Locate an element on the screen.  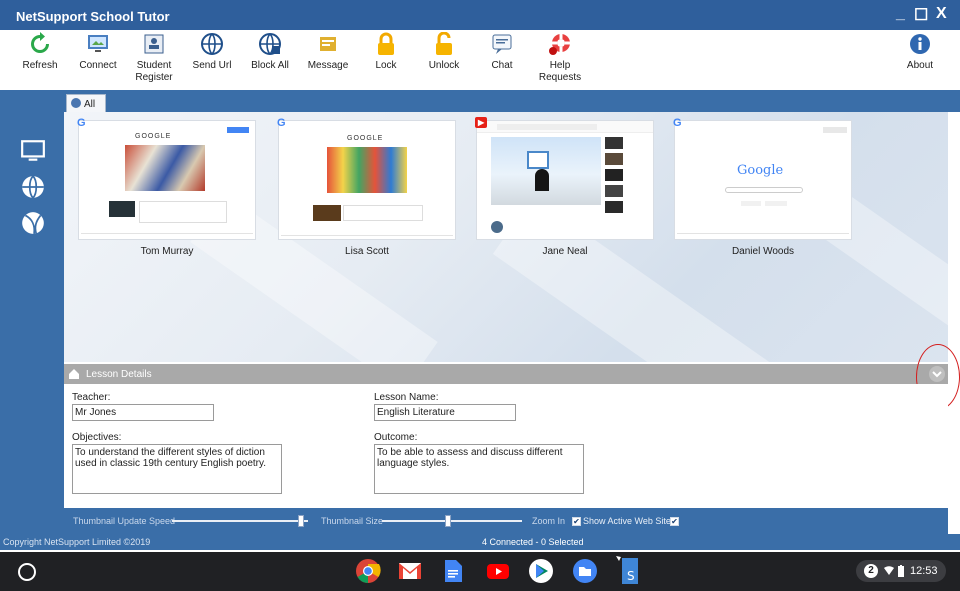
lesson-name-label: Lesson Name: is located at coordinates (406, 397).